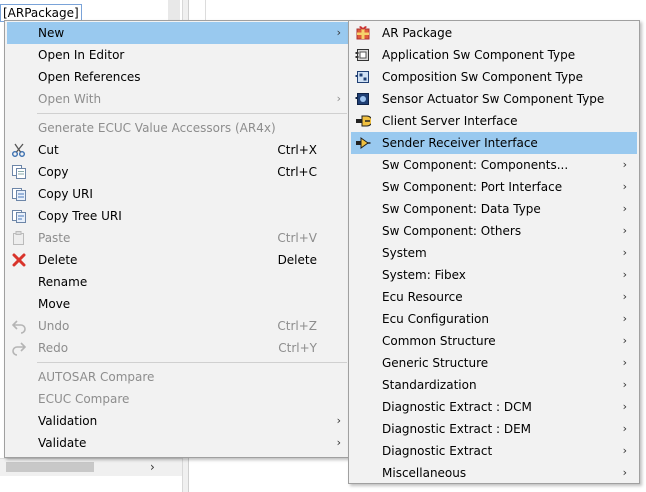 This screenshot has height=492, width=646. I want to click on menu-item-validate: Validate ›, so click(178, 443).